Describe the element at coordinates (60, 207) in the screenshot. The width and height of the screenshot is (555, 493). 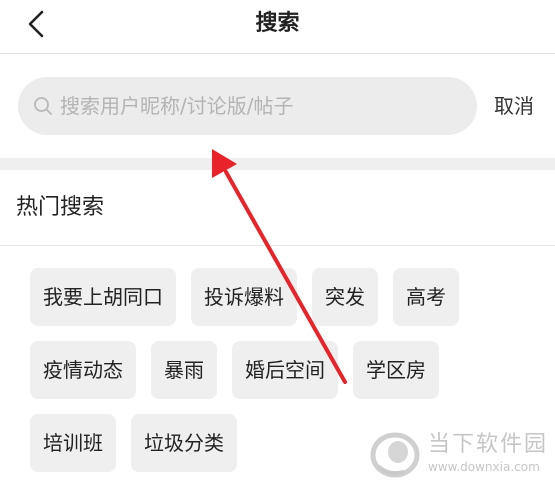
I see `hot-search-title: 热门搜索` at that location.